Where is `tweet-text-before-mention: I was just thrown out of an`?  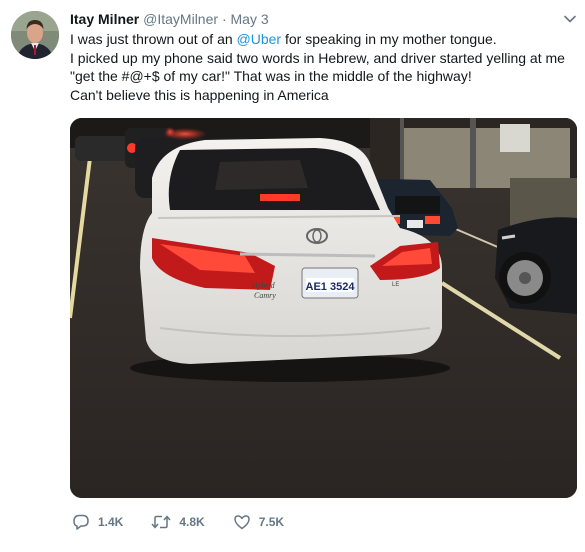 tweet-text-before-mention: I was just thrown out of an is located at coordinates (153, 39).